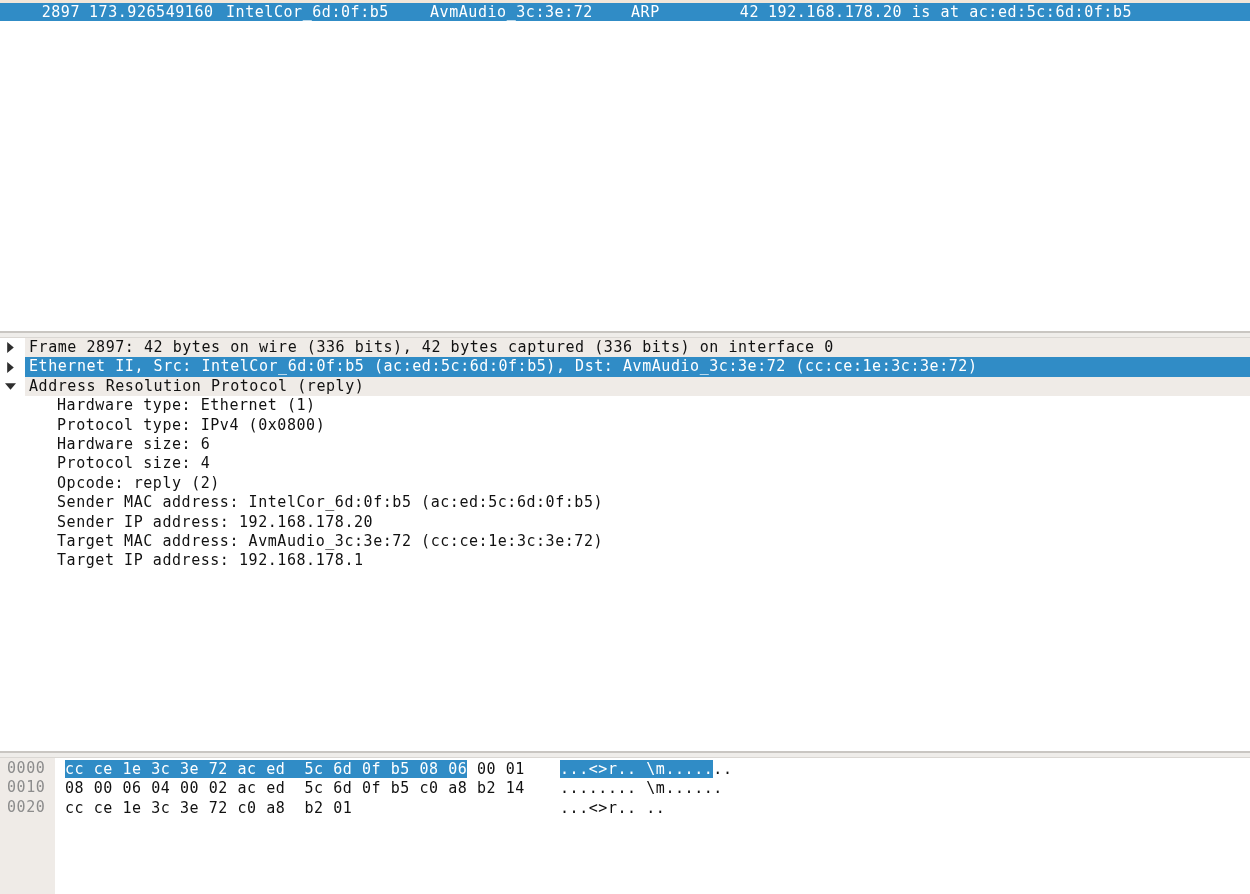 The height and width of the screenshot is (894, 1250). I want to click on hex-bytes: 00 01, so click(501, 769).